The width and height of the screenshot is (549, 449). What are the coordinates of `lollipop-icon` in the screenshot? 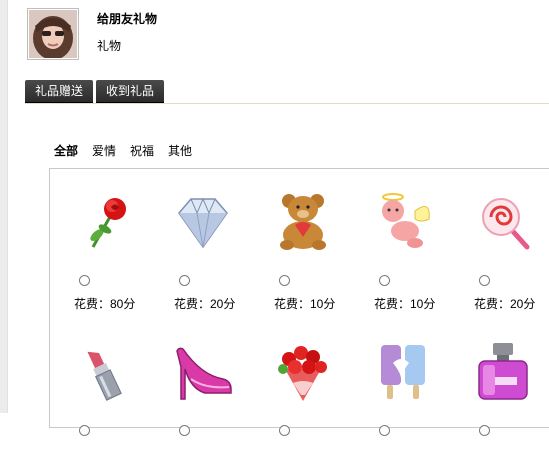 It's located at (503, 221).